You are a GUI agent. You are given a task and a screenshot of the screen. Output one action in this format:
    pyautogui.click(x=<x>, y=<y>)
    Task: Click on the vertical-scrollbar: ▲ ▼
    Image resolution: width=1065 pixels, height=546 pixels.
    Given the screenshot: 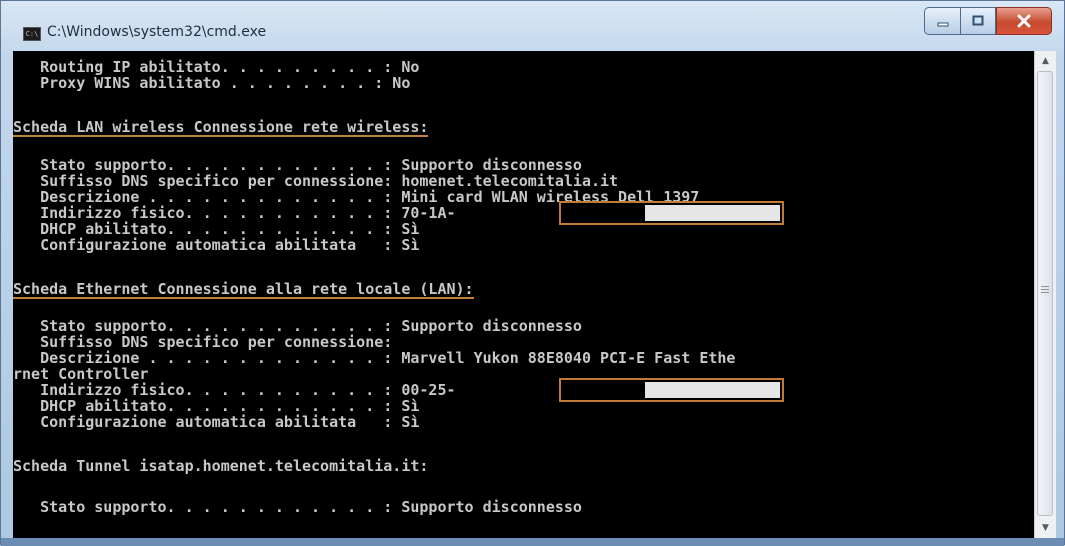 What is the action you would take?
    pyautogui.click(x=1045, y=294)
    